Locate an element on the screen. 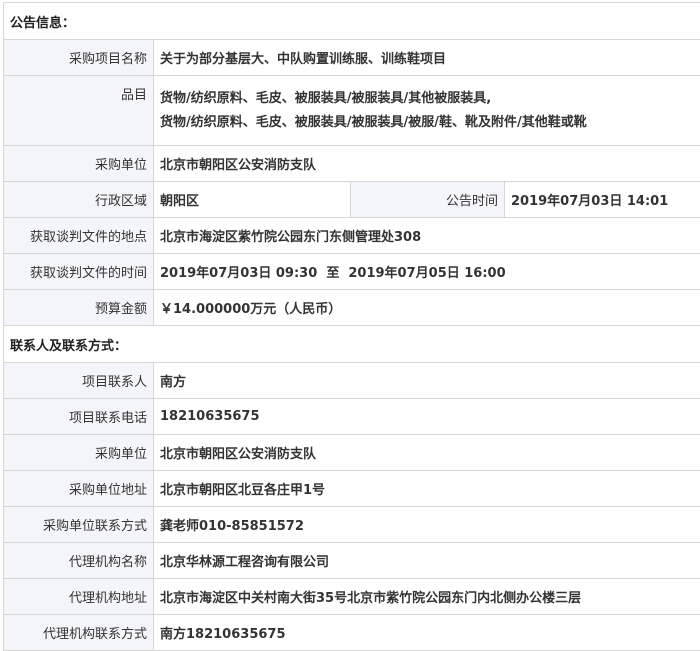 This screenshot has width=700, height=651. contact-purchaser-label: 采购单位 is located at coordinates (79, 453).